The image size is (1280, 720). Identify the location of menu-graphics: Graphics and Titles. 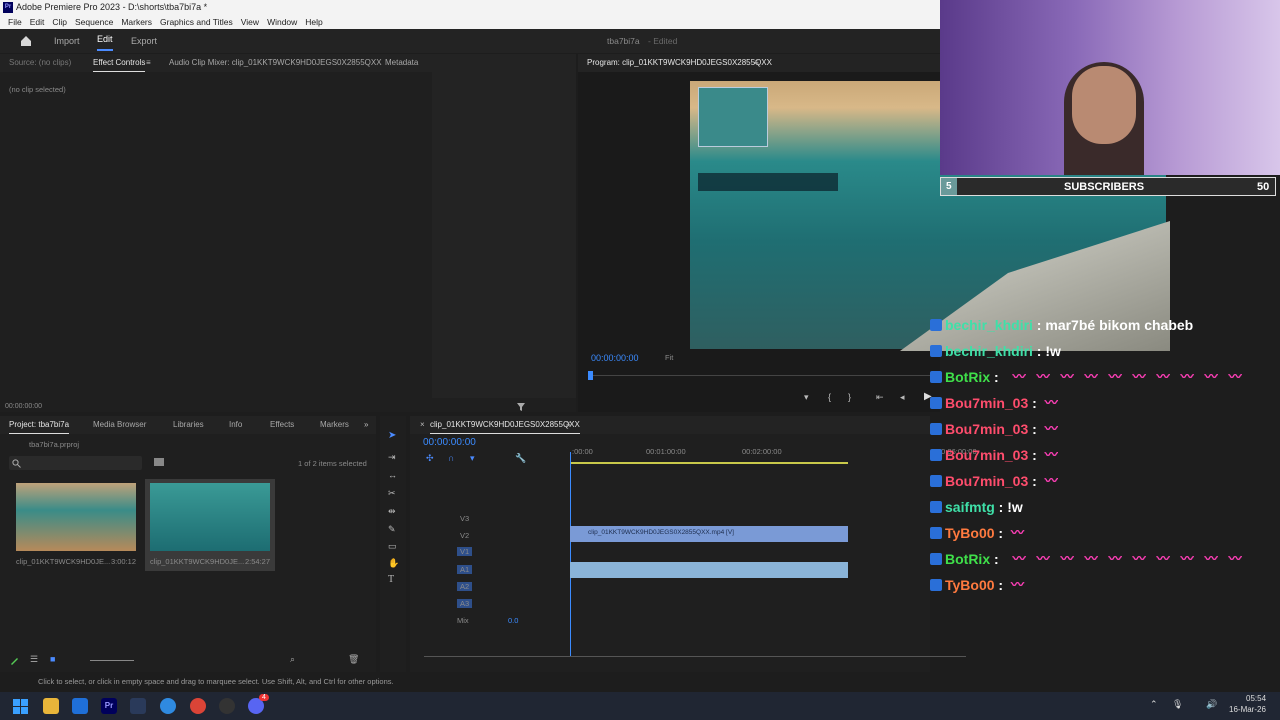
(196, 22).